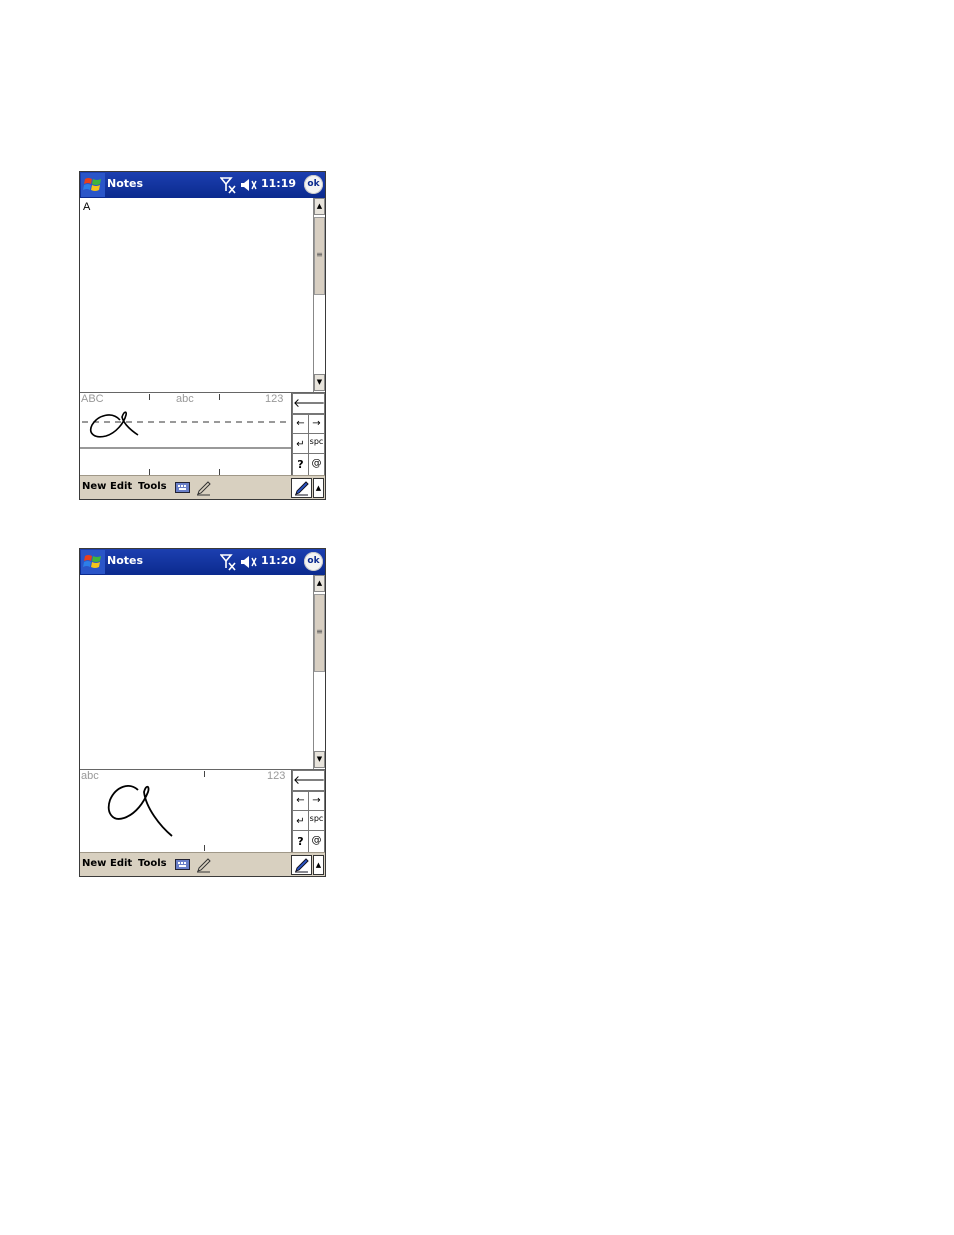 The image size is (954, 1235). What do you see at coordinates (202, 562) in the screenshot?
I see `title-bar: Notes 11:20 ok` at bounding box center [202, 562].